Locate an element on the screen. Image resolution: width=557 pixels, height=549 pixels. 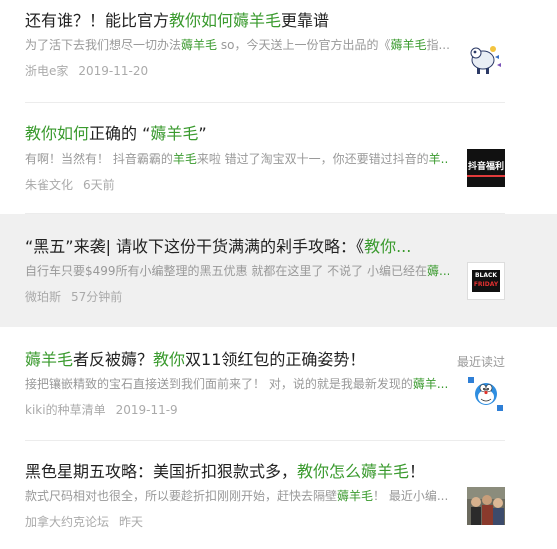
douyin-welfare-thumbnail: 抖音福利 is located at coordinates (486, 168).